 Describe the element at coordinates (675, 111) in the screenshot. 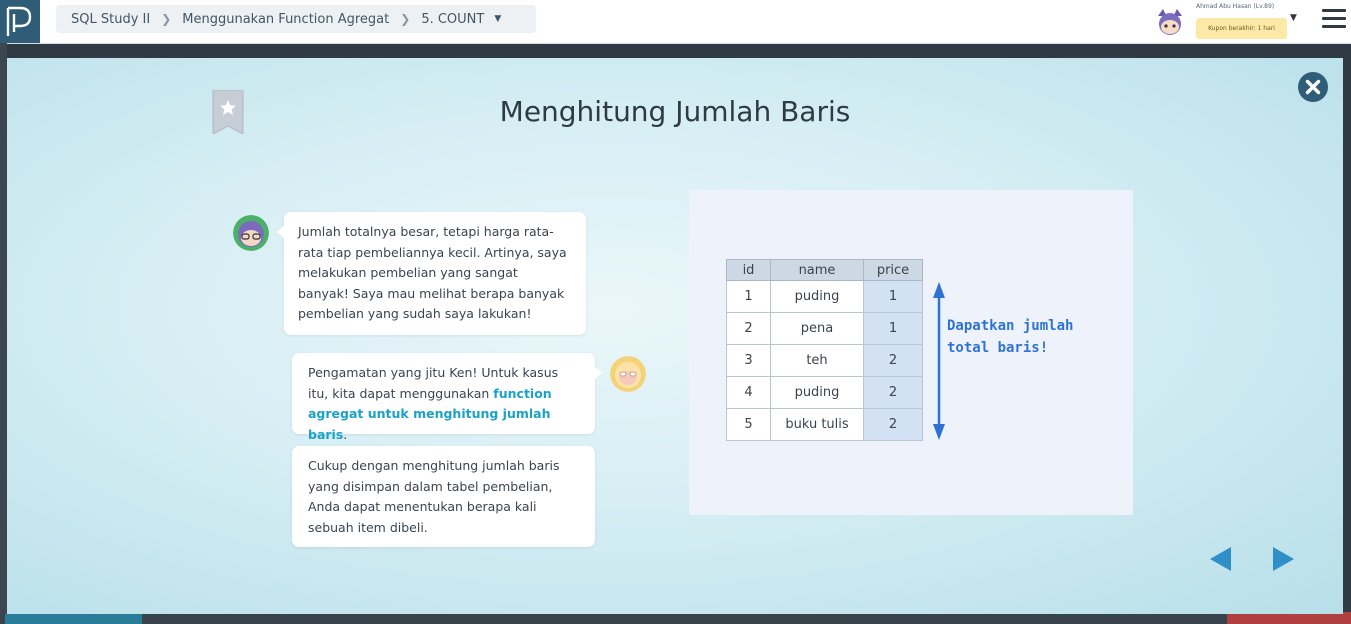

I see `slide-title: Menghitung Jumlah Baris` at that location.